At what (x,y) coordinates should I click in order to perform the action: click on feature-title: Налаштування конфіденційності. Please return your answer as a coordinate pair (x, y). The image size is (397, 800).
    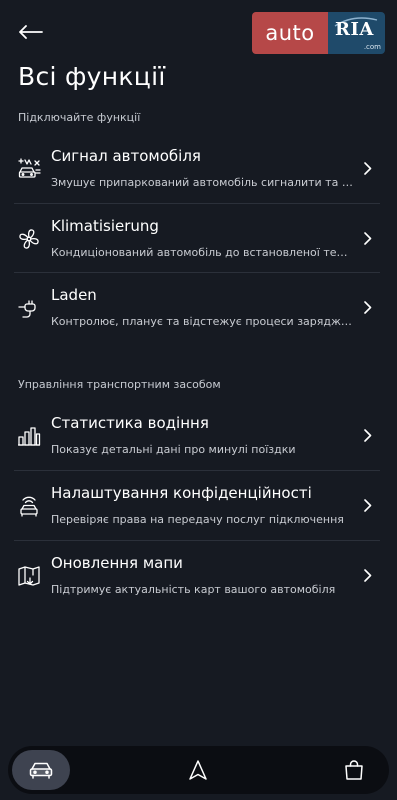
    Looking at the image, I should click on (181, 493).